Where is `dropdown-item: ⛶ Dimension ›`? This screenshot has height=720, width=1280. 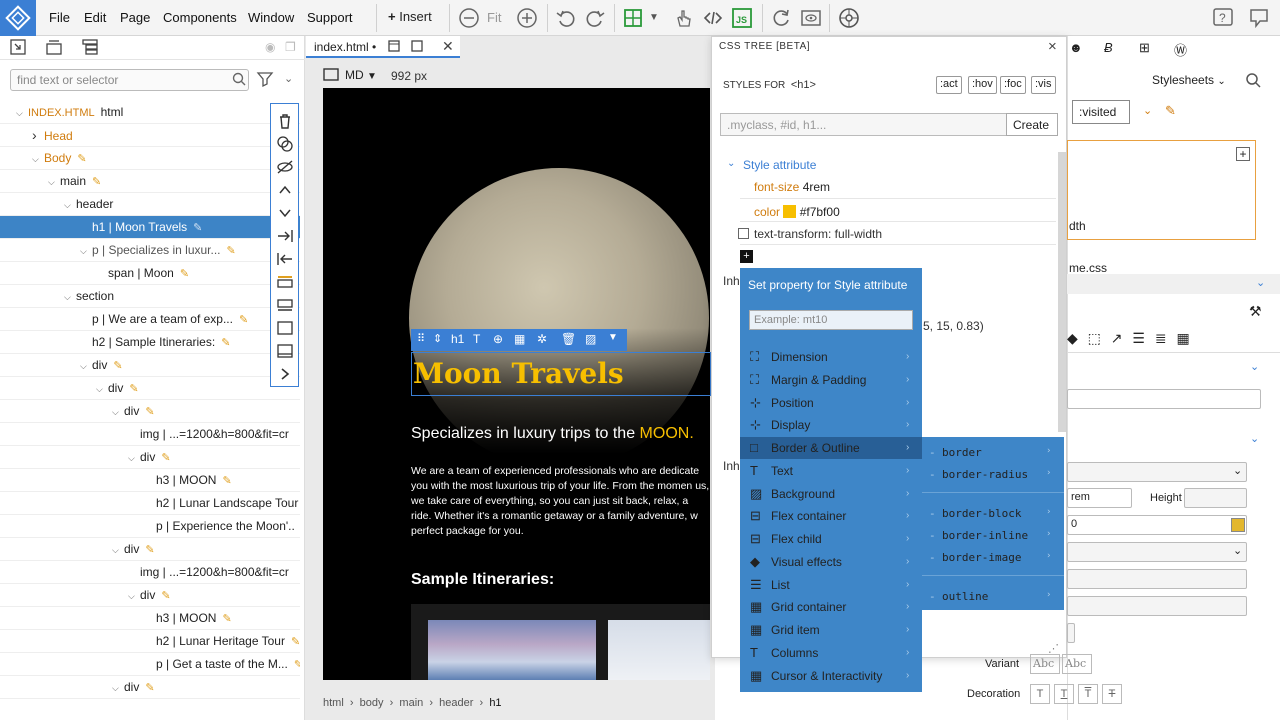 dropdown-item: ⛶ Dimension › is located at coordinates (831, 357).